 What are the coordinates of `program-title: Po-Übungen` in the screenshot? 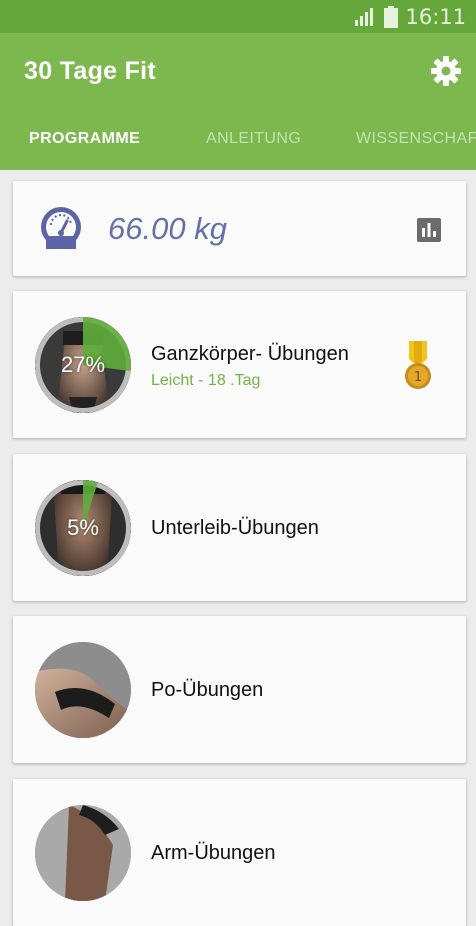 It's located at (207, 690).